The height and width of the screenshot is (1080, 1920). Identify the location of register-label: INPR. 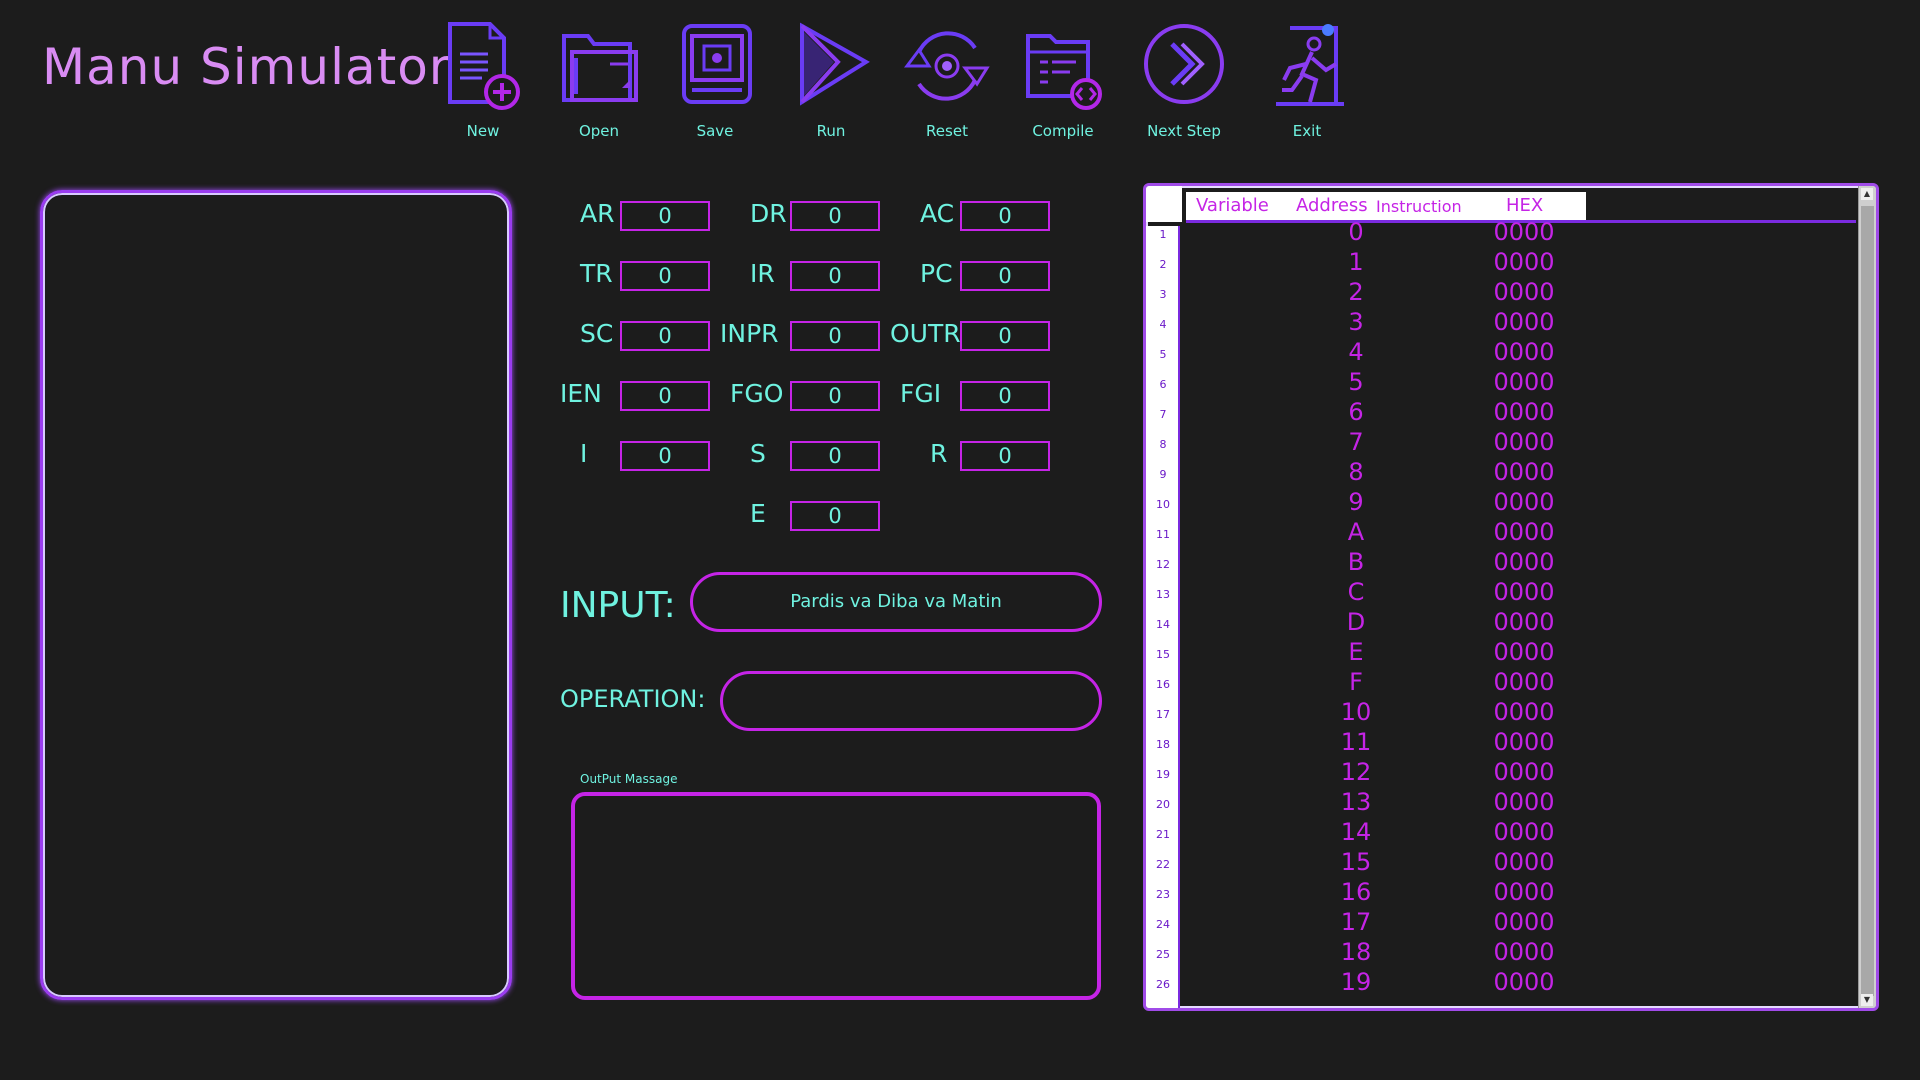
(749, 333).